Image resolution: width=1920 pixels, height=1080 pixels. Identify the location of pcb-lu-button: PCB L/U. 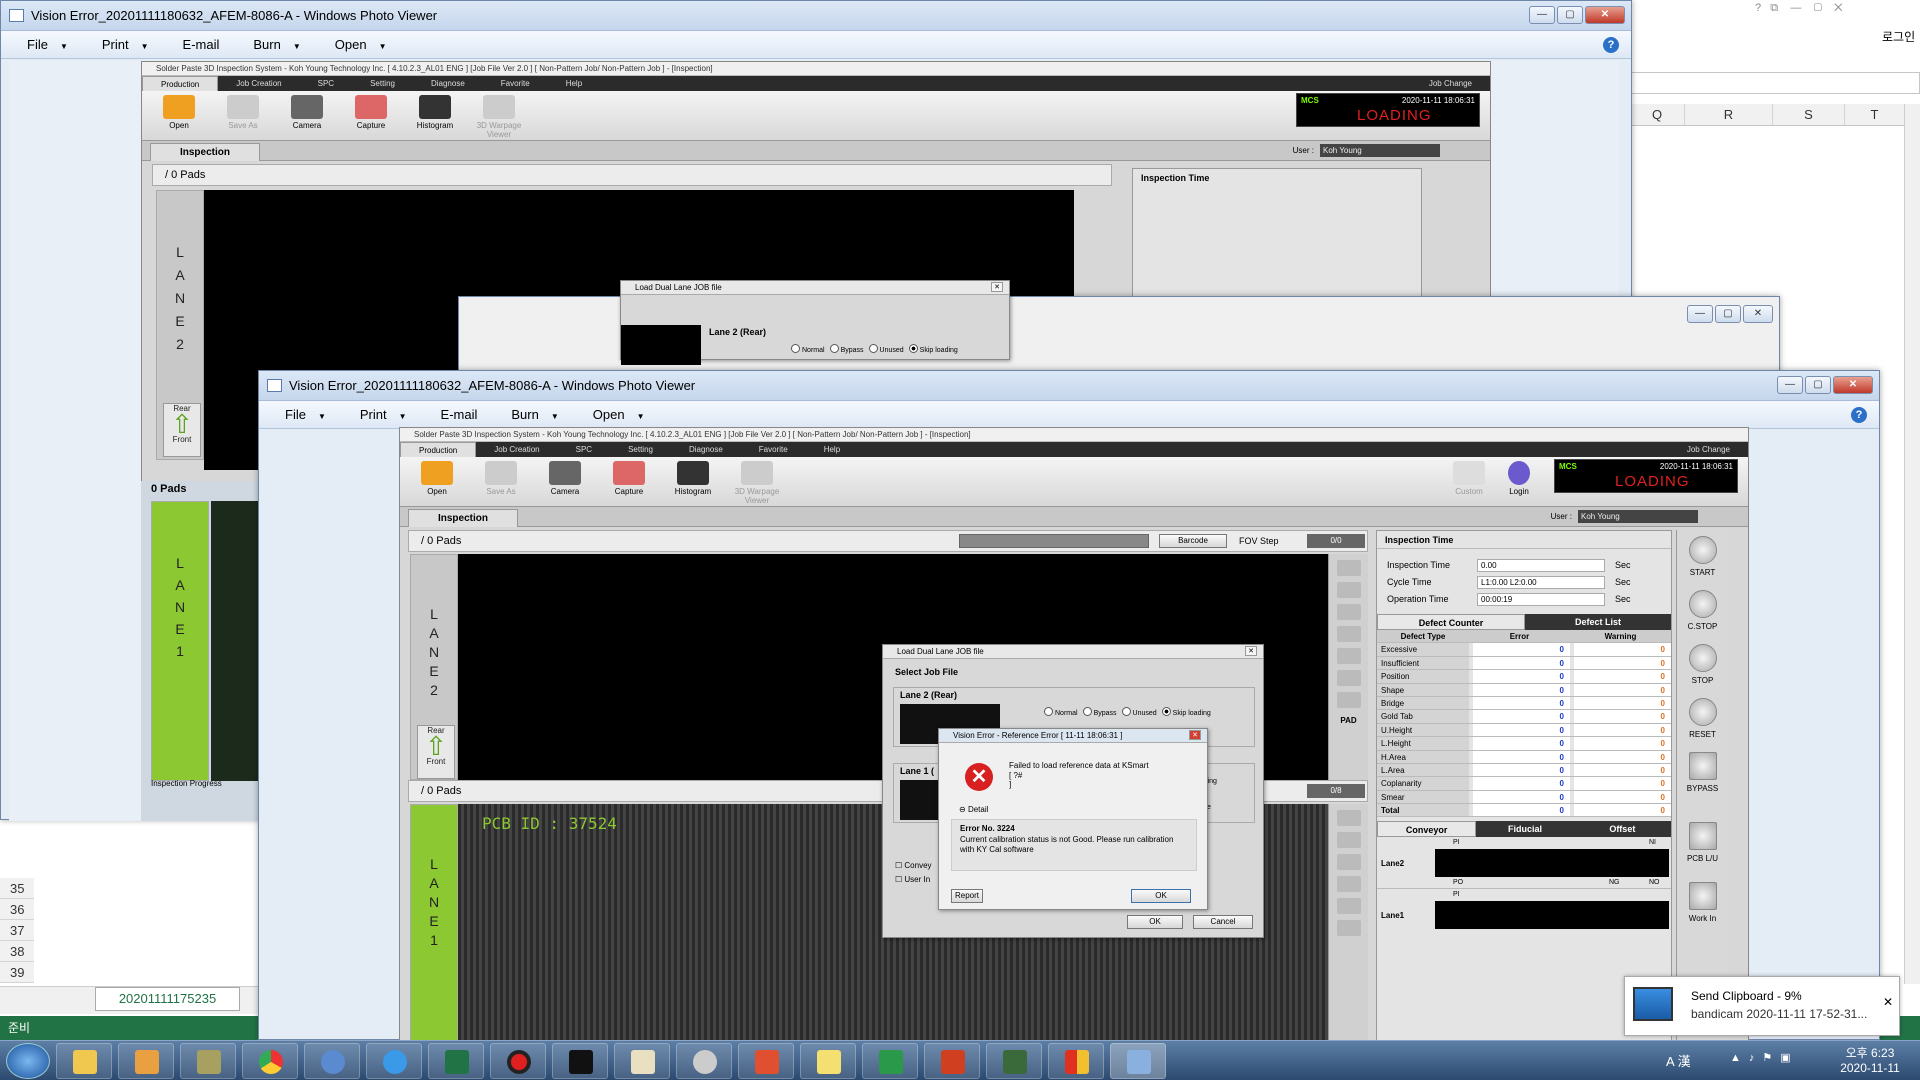
(1702, 846).